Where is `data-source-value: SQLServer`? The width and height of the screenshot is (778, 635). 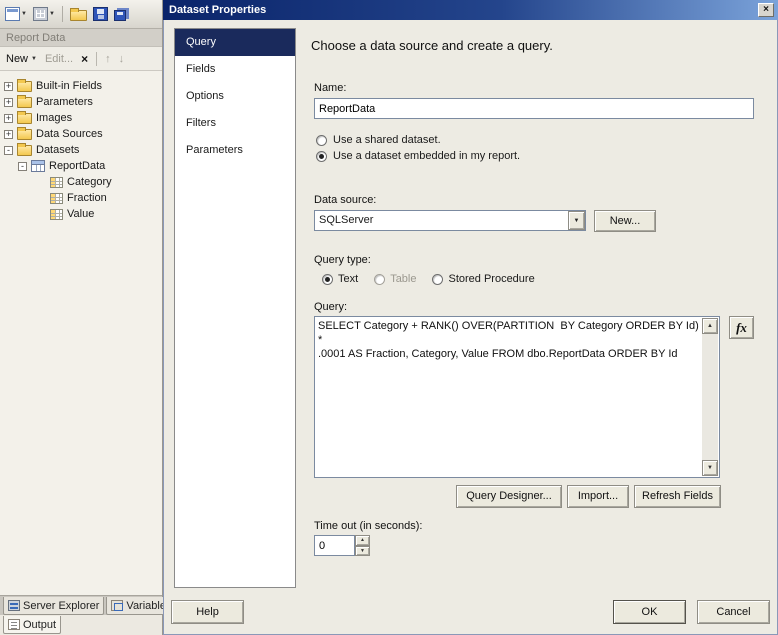
data-source-value: SQLServer is located at coordinates (346, 220).